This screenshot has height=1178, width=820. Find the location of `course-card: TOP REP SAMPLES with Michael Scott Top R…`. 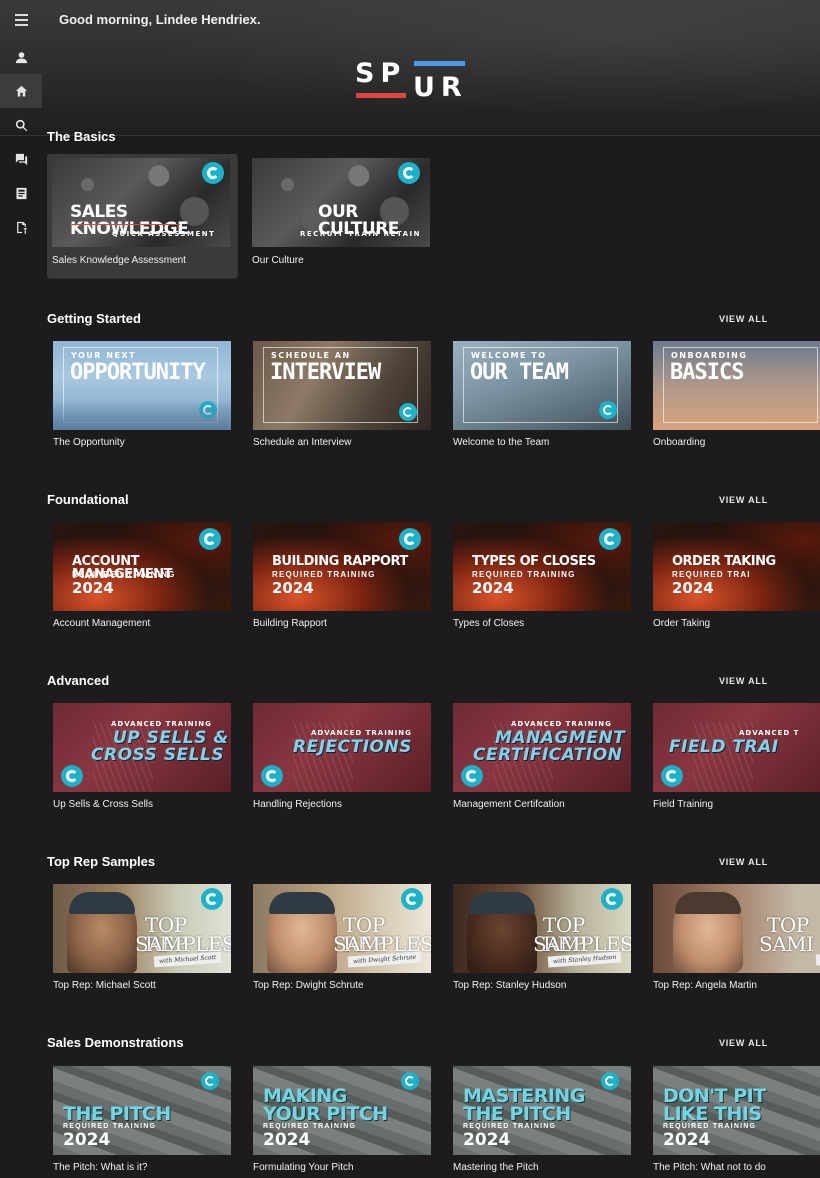

course-card: TOP REP SAMPLES with Michael Scott Top R… is located at coordinates (140, 939).